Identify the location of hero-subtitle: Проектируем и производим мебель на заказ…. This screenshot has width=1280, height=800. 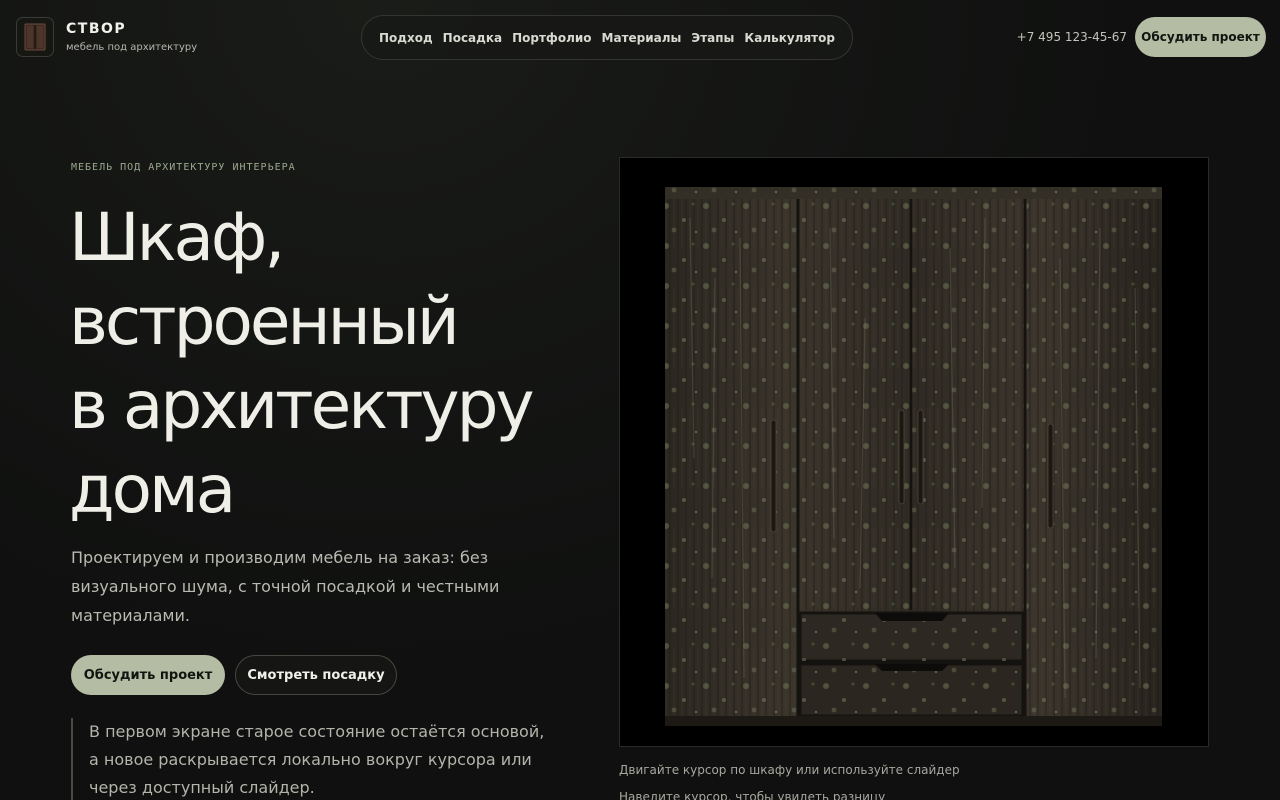
(285, 586).